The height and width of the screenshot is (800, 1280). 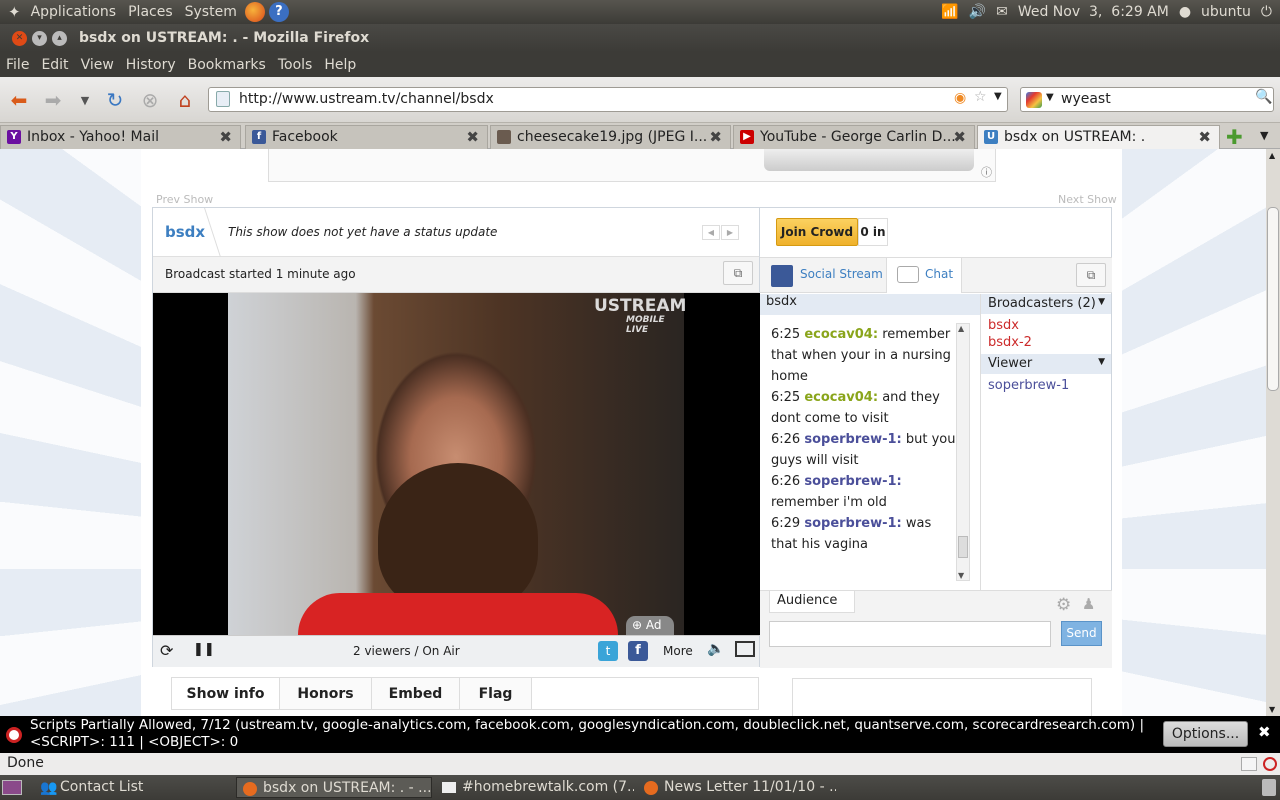 I want to click on menu-bookmarks: Bookmarks, so click(x=227, y=65).